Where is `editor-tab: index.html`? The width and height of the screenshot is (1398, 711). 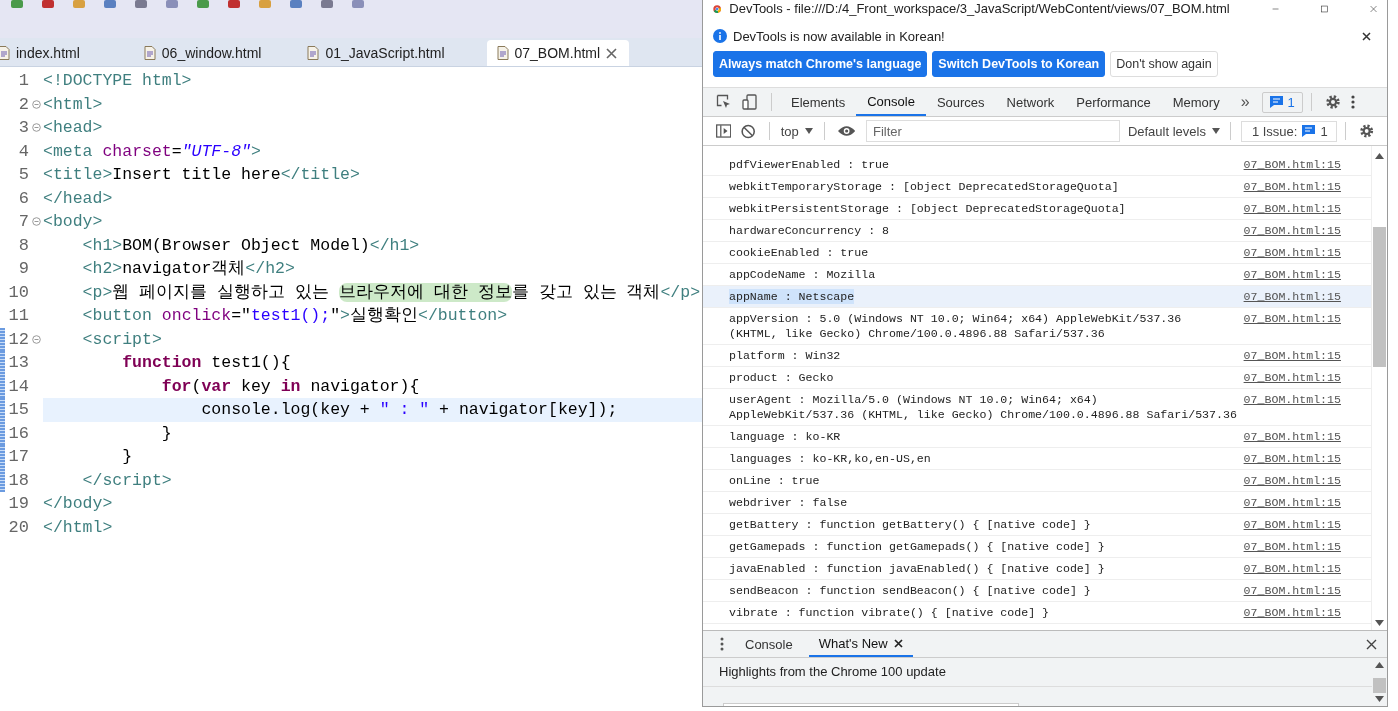 editor-tab: index.html is located at coordinates (46, 53).